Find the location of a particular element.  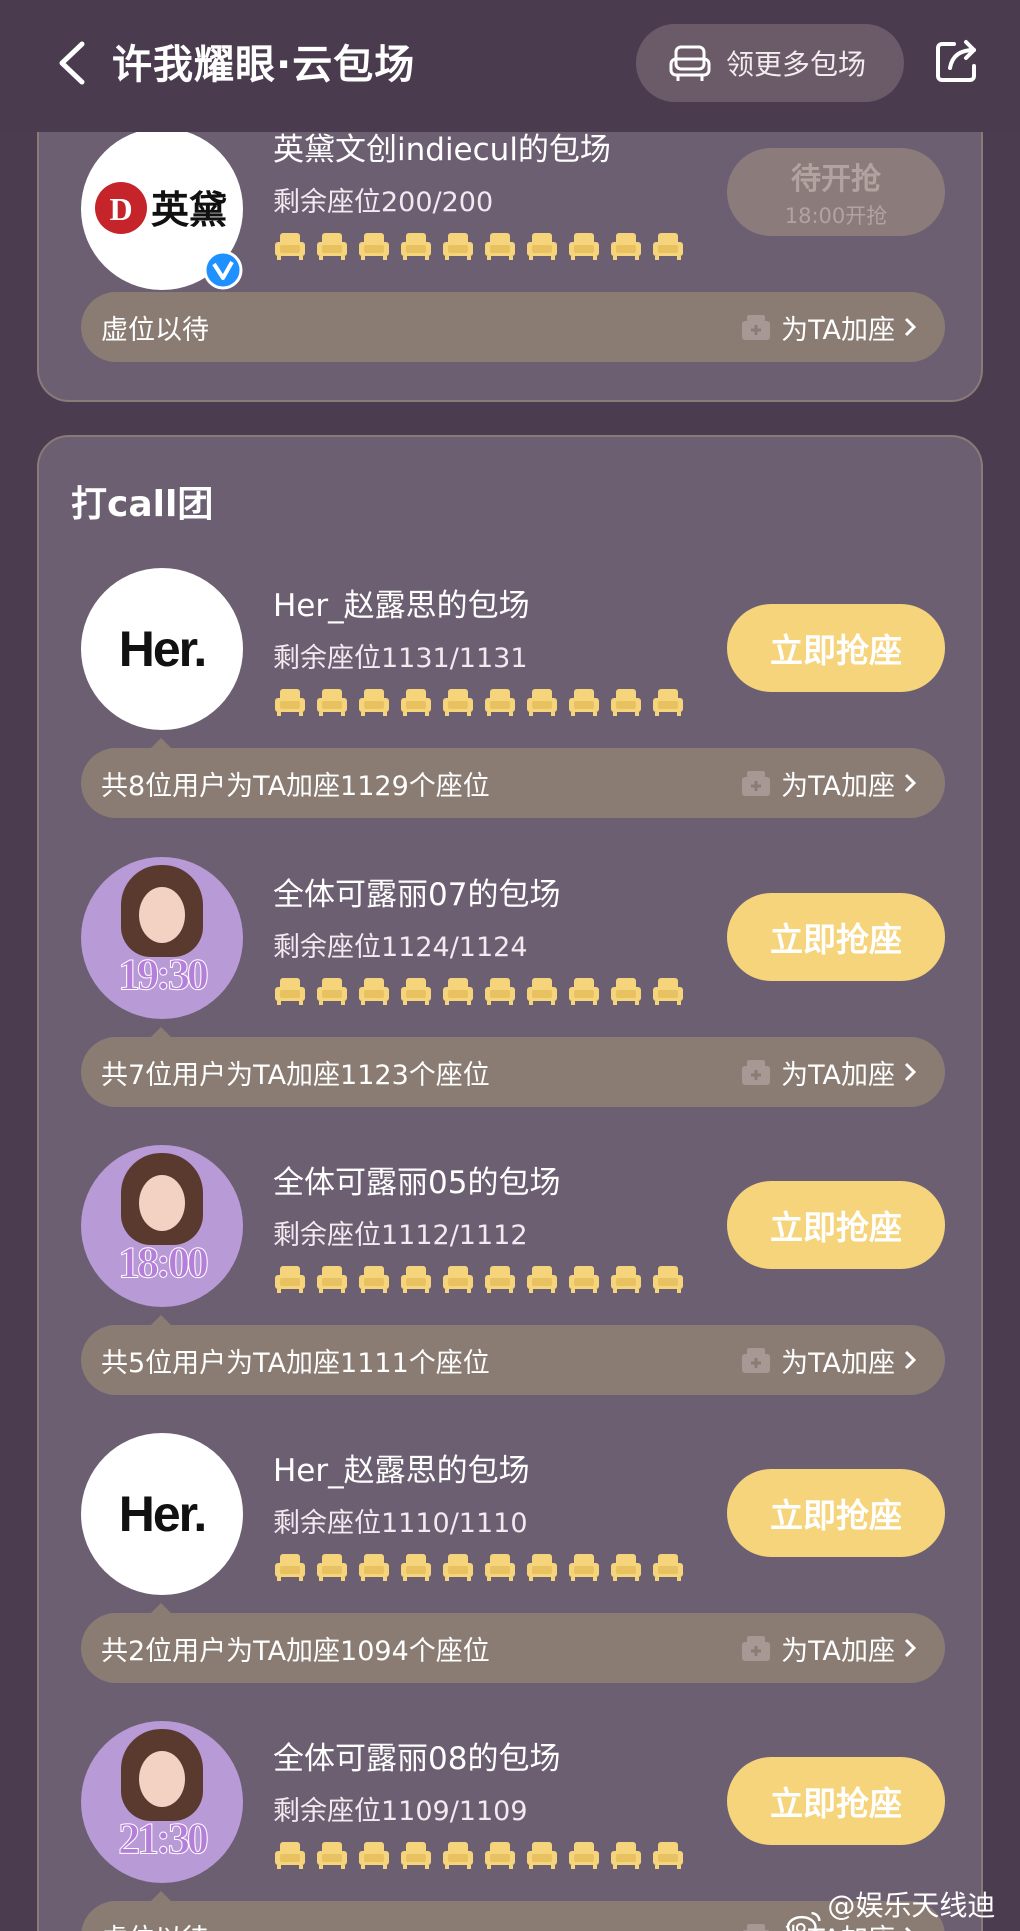

weibo-logo-icon is located at coordinates (803, 1921).